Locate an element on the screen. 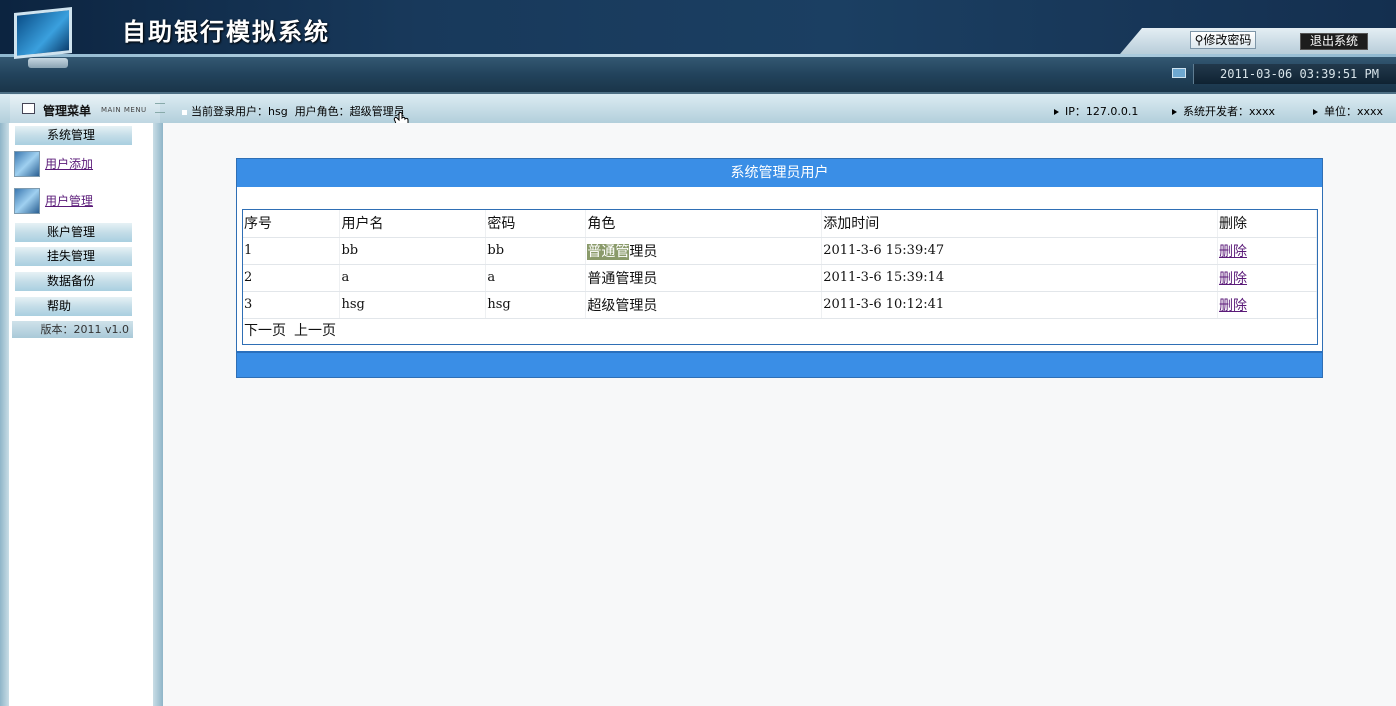 Image resolution: width=1396 pixels, height=706 pixels. cell-added-time: 2011-3-6 10:12:41 is located at coordinates (1020, 305).